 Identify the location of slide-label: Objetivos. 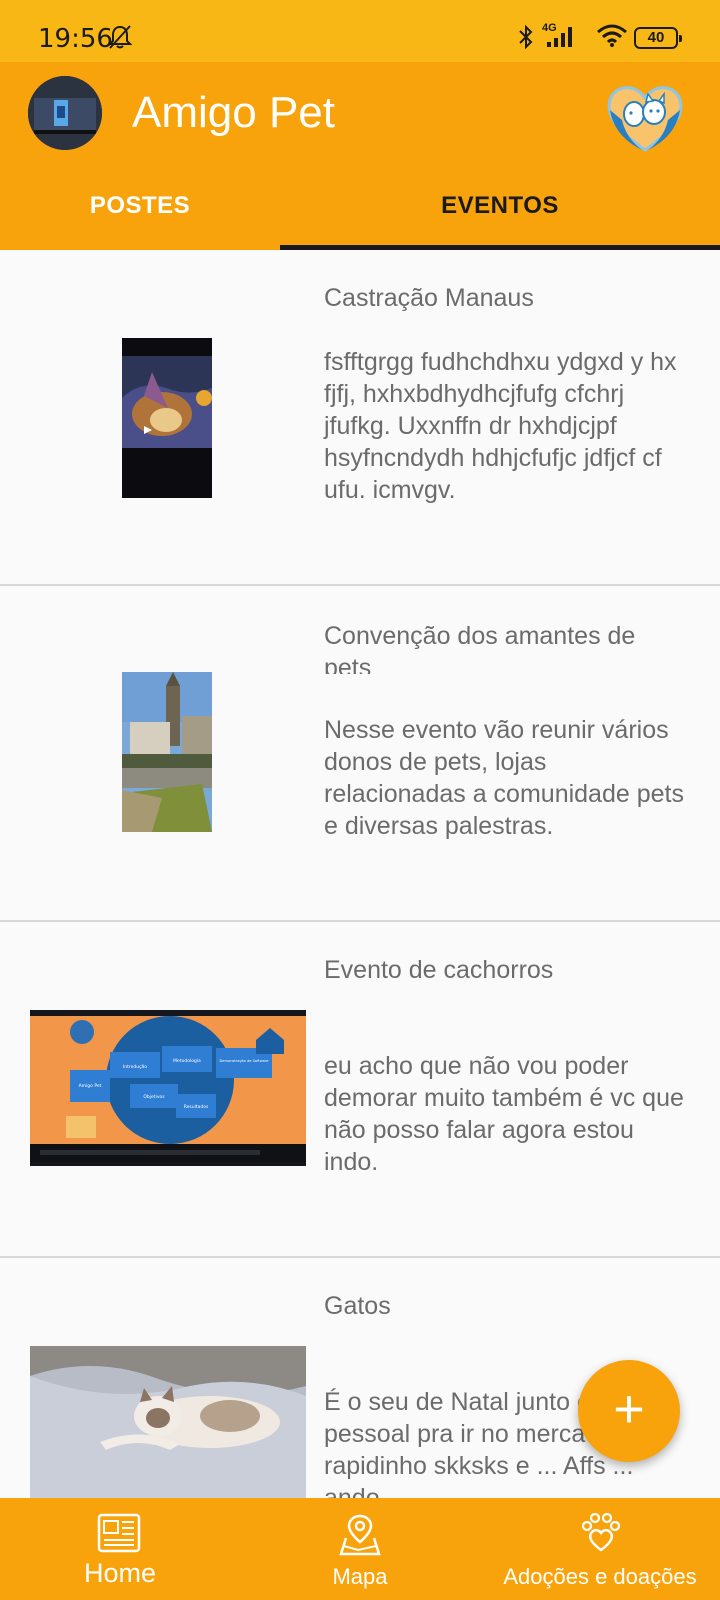
(154, 1097).